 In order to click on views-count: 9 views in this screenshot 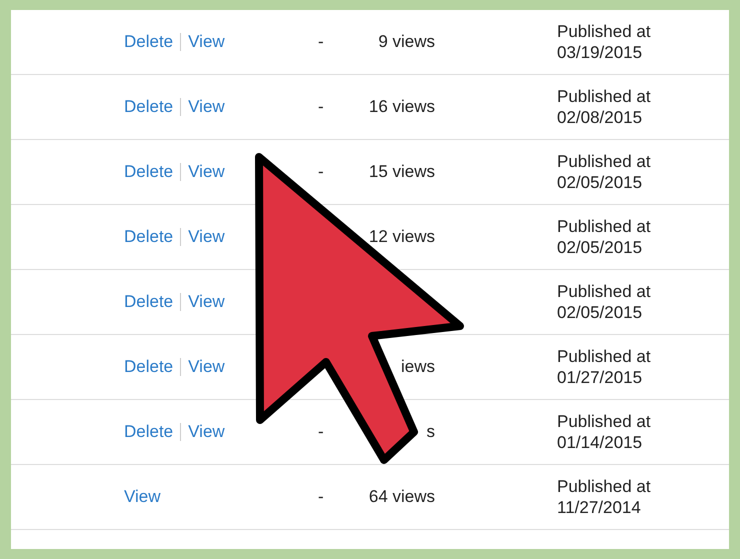, I will do `click(406, 41)`.